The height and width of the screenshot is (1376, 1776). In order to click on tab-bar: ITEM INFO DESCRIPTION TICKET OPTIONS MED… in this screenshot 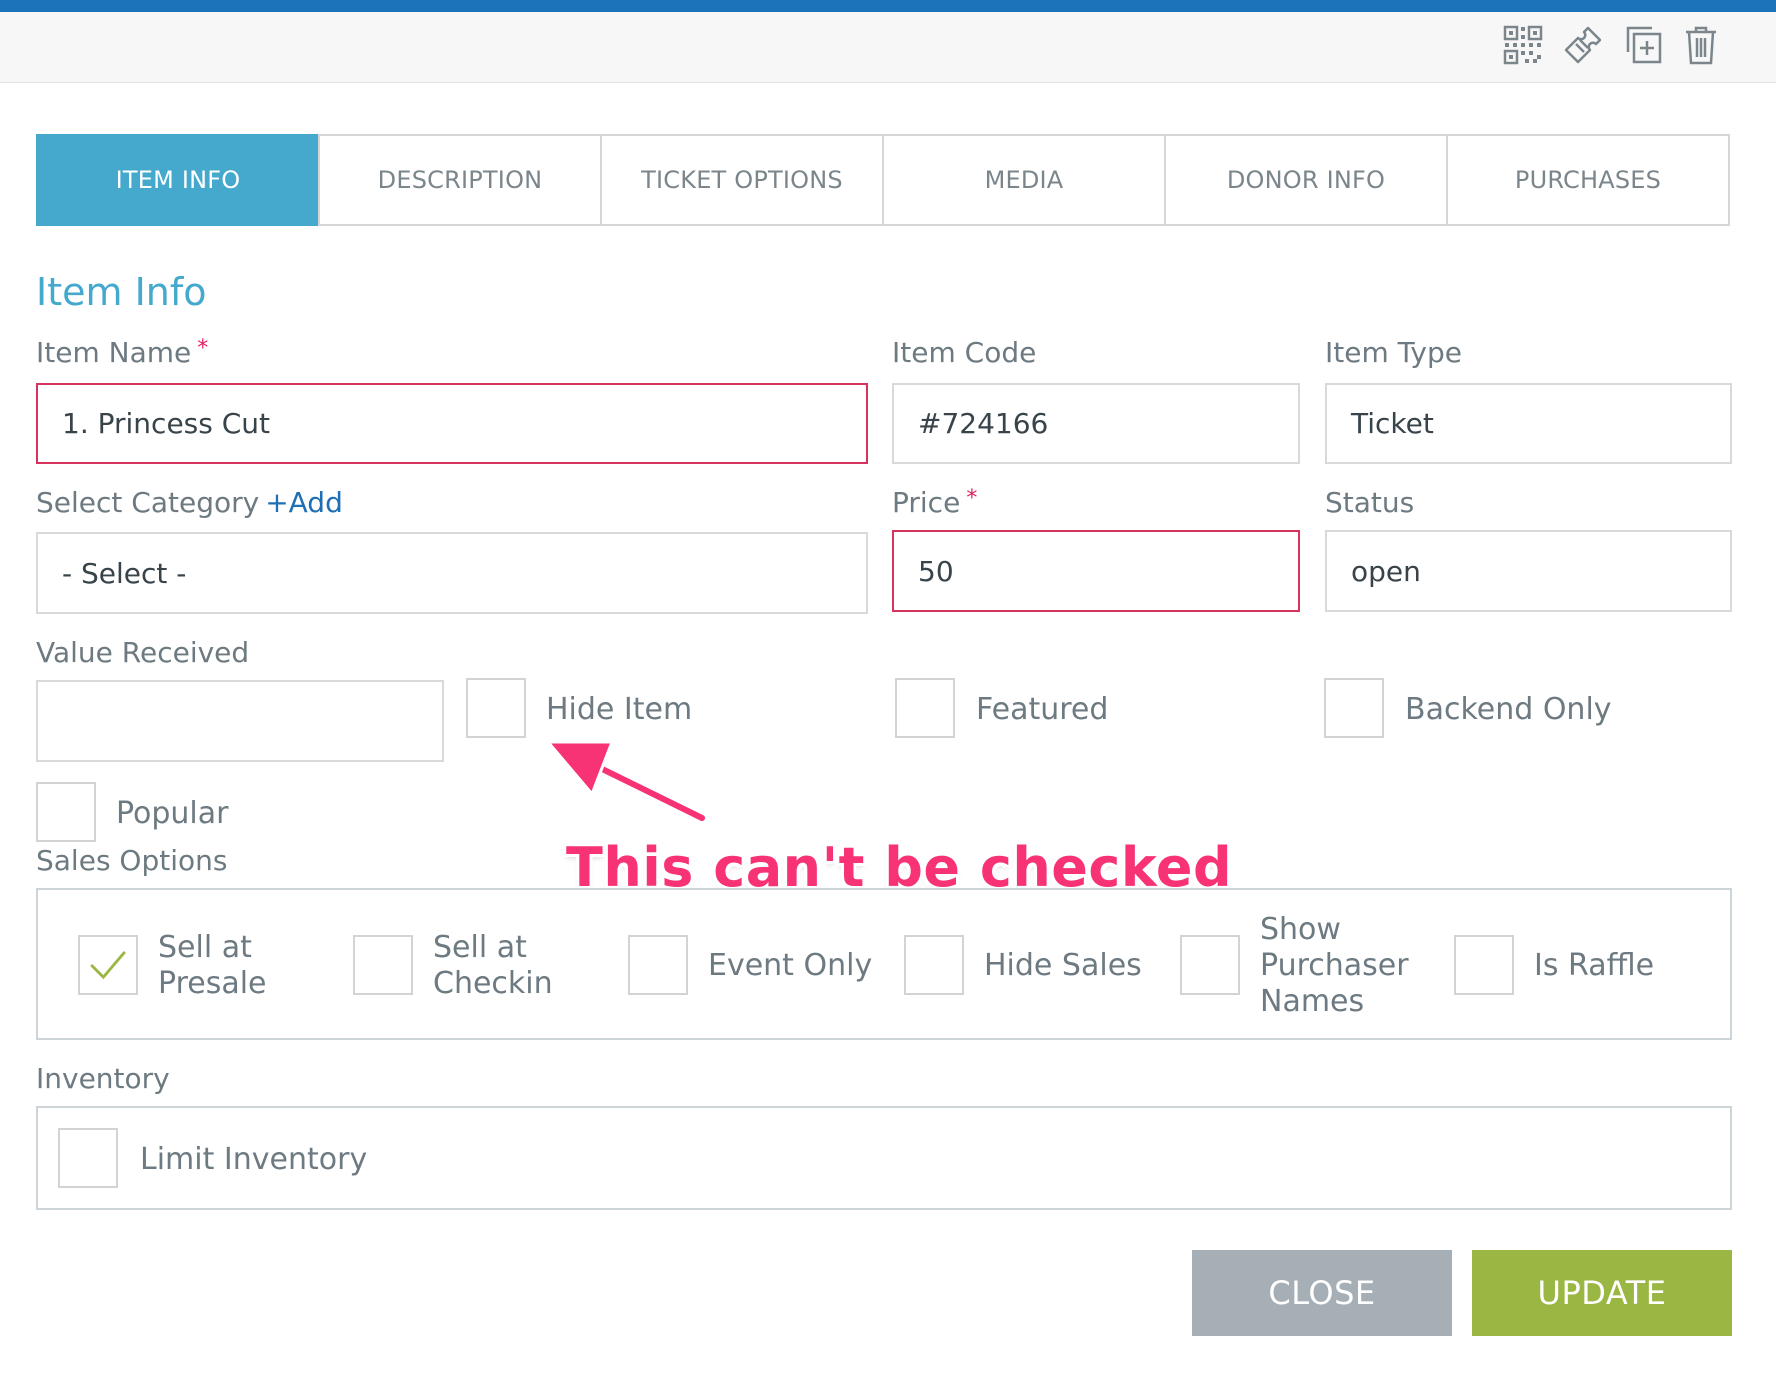, I will do `click(883, 180)`.